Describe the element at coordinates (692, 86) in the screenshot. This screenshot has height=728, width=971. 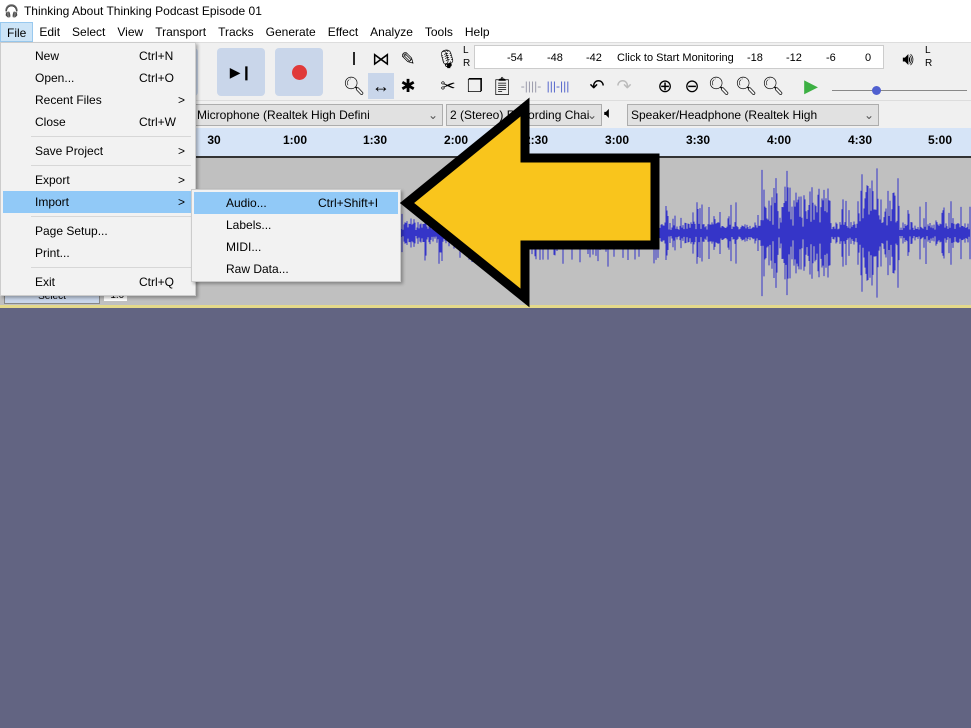
I see `zoom-out-icon: ⊖` at that location.